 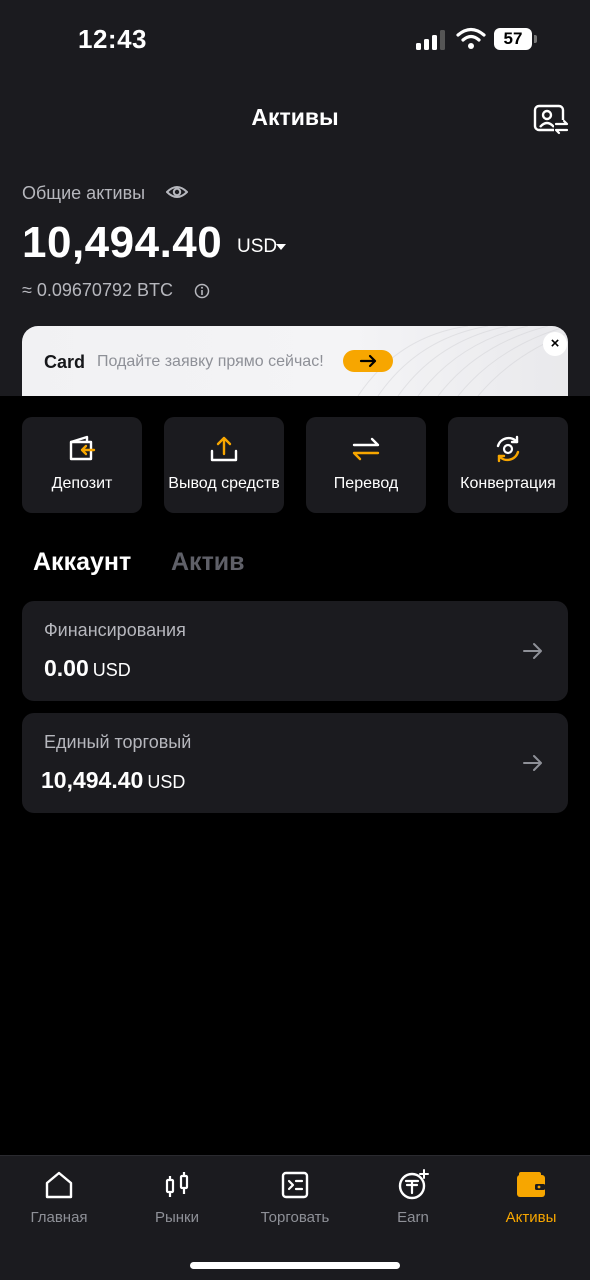 I want to click on total-assets-value: 10,494.40, so click(x=122, y=242).